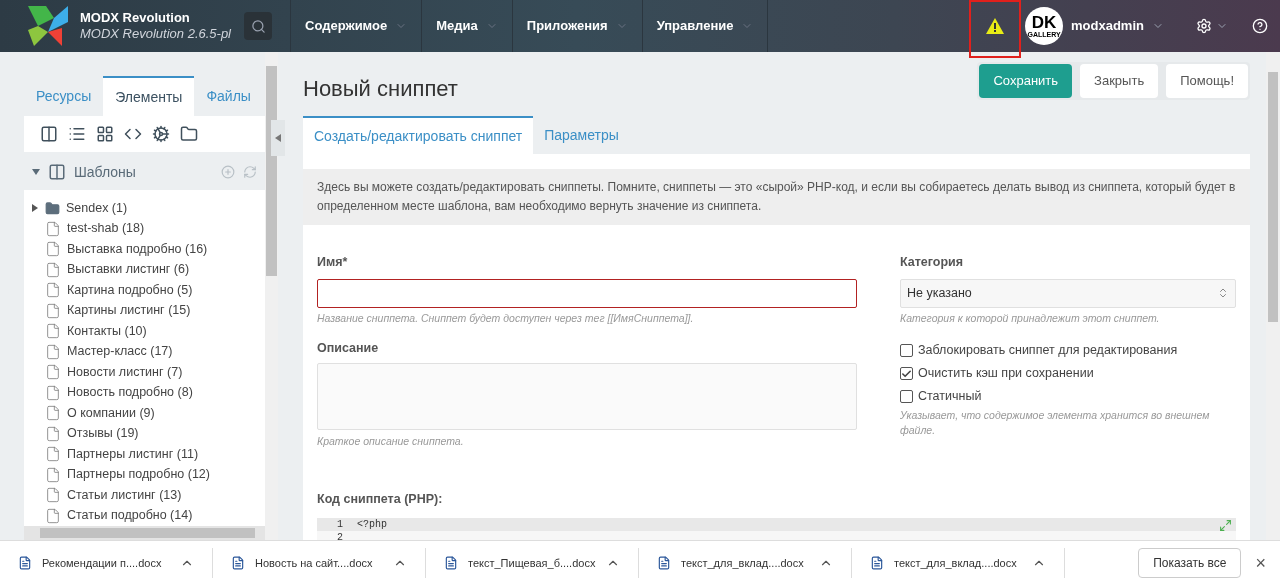  Describe the element at coordinates (1048, 351) in the screenshot. I see `checkbox-label: Заблокировать сниппет для редактирования` at that location.